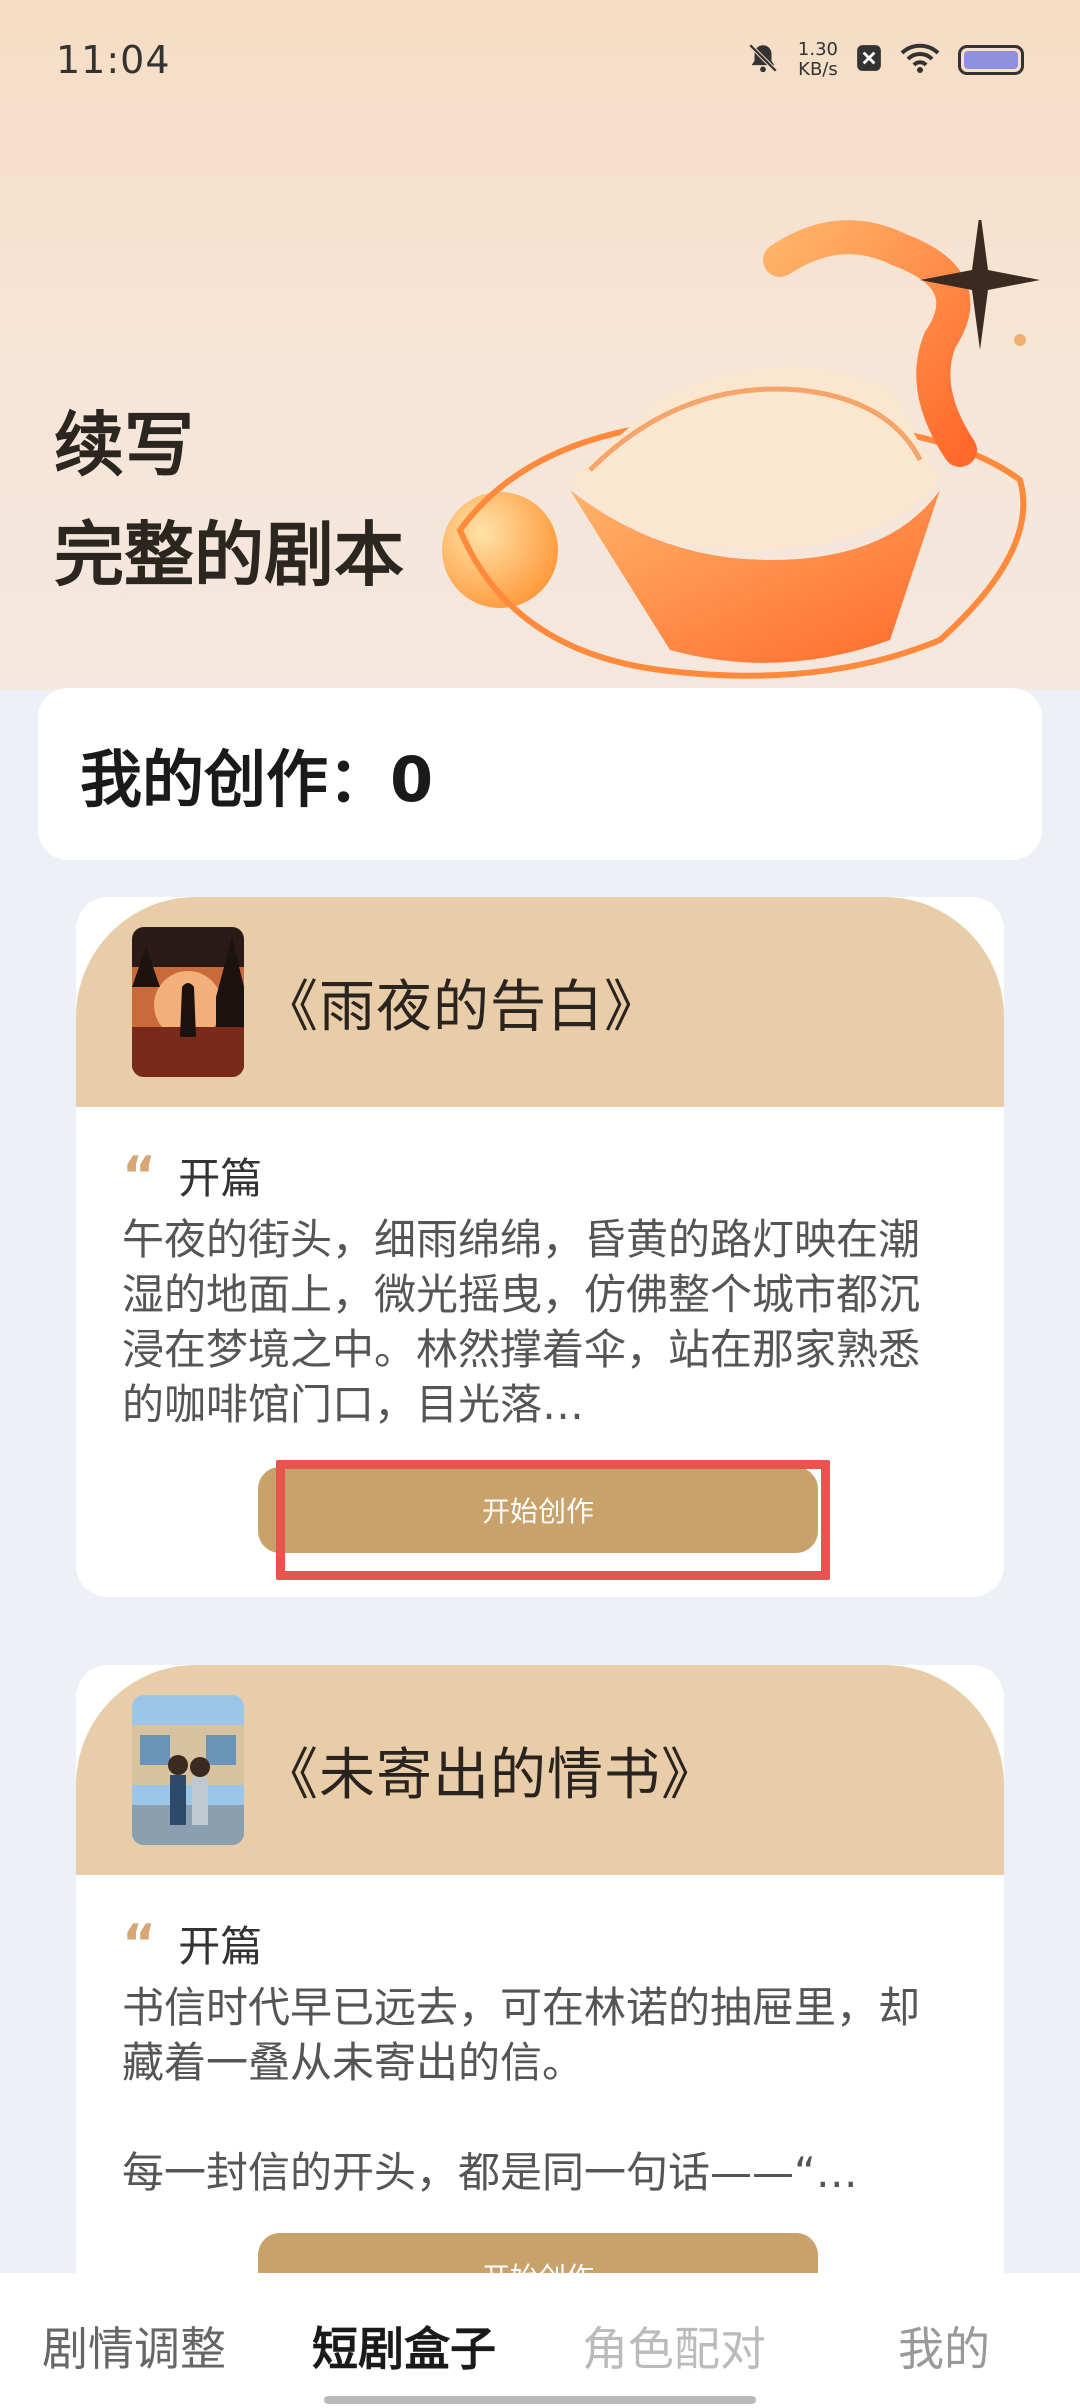 Image resolution: width=1080 pixels, height=2408 pixels. Describe the element at coordinates (991, 60) in the screenshot. I see `battery-icon` at that location.